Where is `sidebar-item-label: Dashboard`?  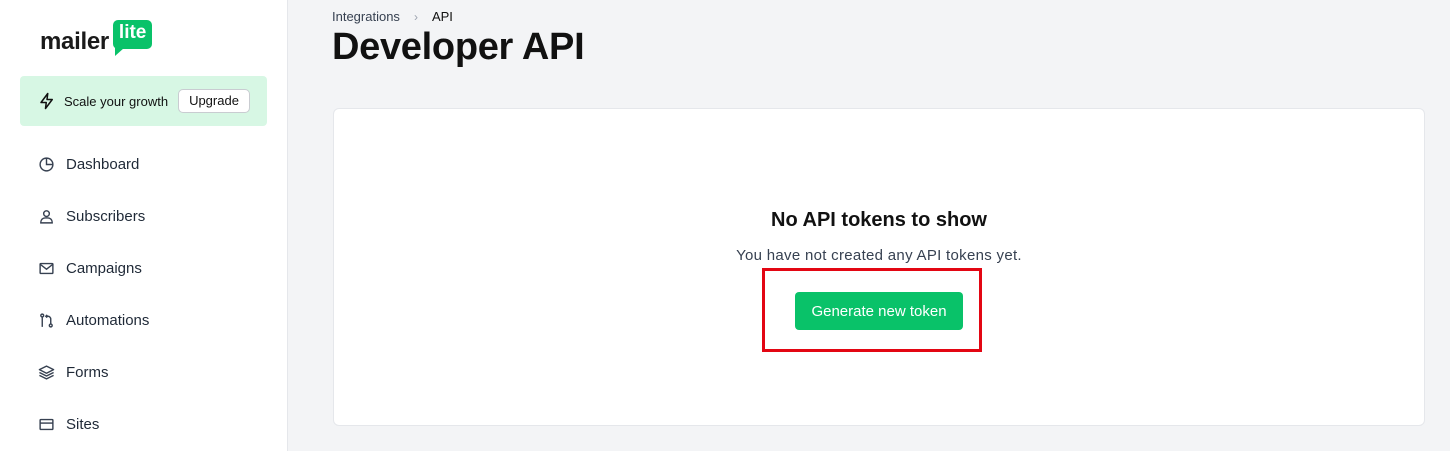 sidebar-item-label: Dashboard is located at coordinates (103, 164).